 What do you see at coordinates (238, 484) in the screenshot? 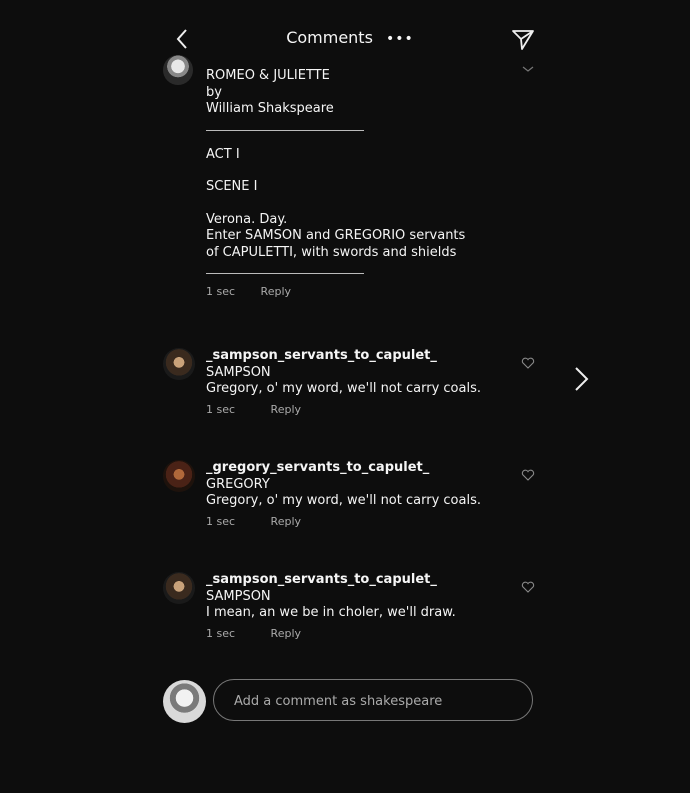
I see `comment-speaker: GREGORY` at bounding box center [238, 484].